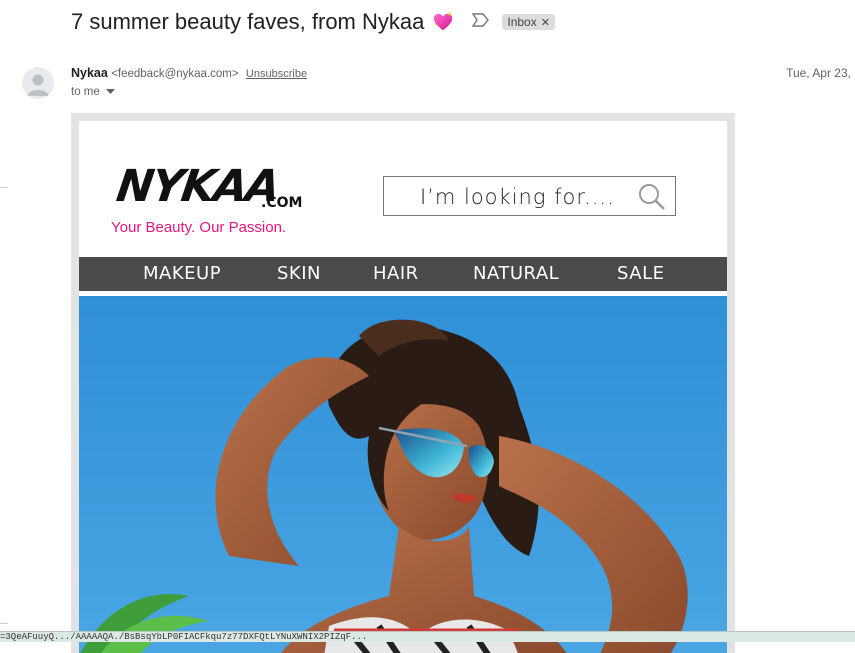  Describe the element at coordinates (89, 73) in the screenshot. I see `sender-name: Nykaa` at that location.